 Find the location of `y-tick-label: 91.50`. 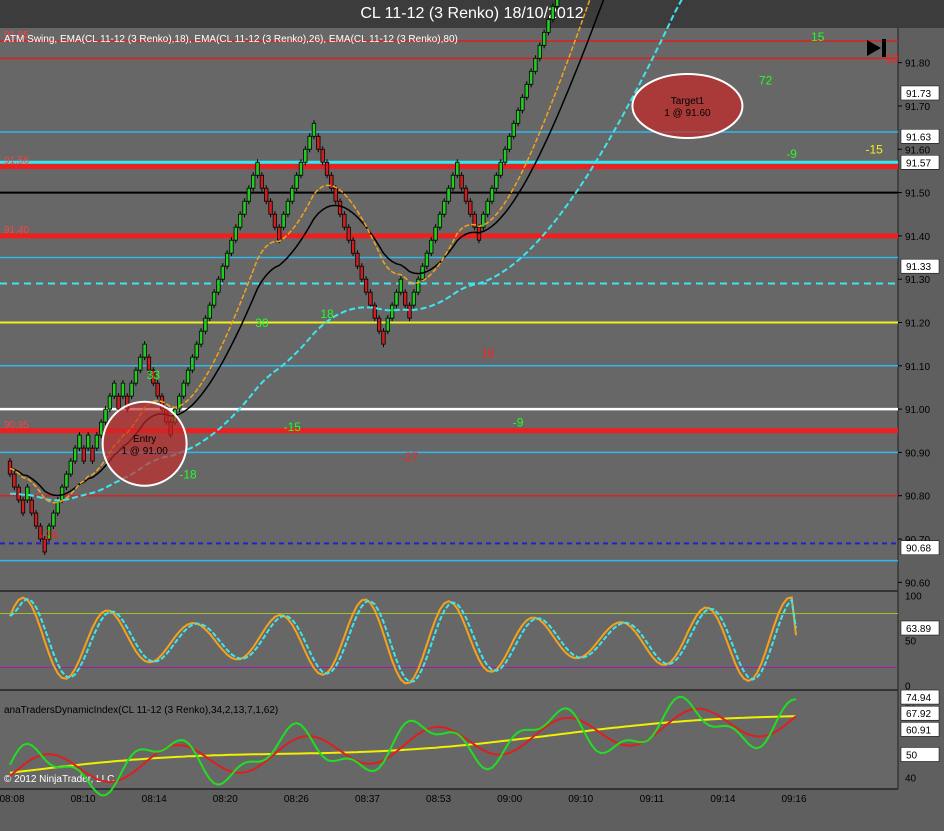

y-tick-label: 91.50 is located at coordinates (917, 194).